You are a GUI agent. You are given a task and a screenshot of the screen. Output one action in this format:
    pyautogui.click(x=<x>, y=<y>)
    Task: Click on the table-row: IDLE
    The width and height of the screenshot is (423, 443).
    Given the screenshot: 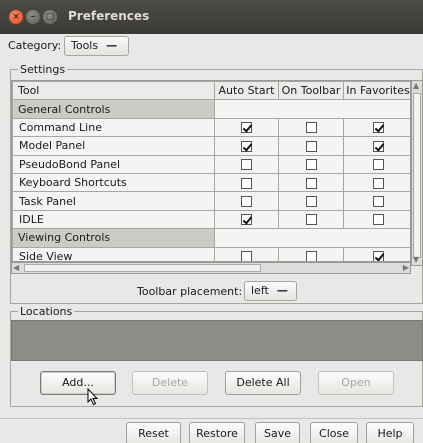 What is the action you would take?
    pyautogui.click(x=211, y=219)
    